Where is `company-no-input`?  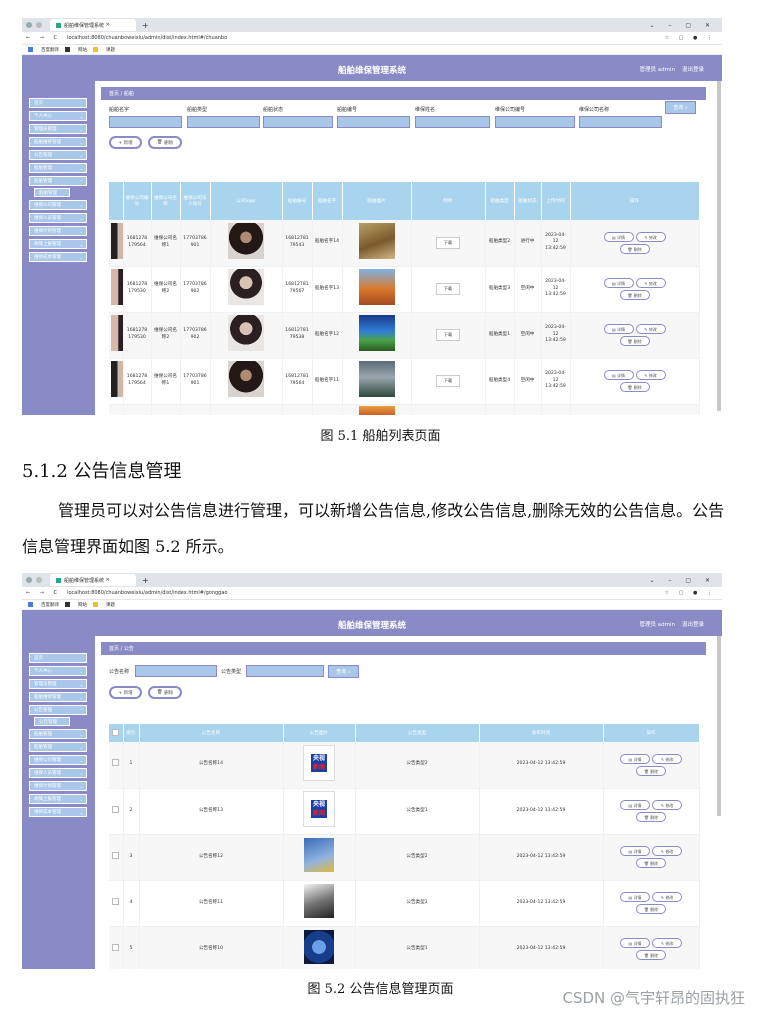 company-no-input is located at coordinates (535, 122).